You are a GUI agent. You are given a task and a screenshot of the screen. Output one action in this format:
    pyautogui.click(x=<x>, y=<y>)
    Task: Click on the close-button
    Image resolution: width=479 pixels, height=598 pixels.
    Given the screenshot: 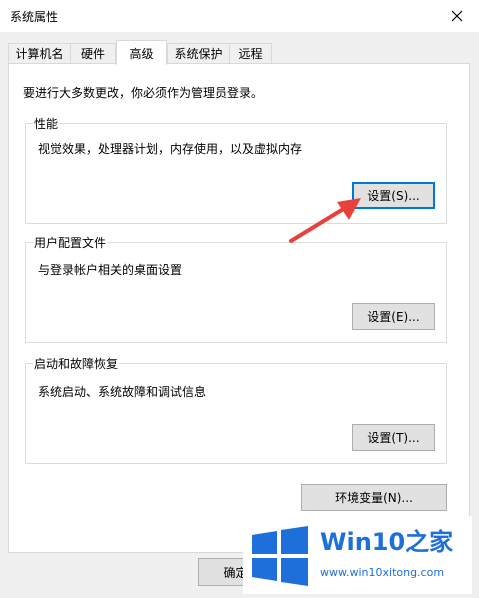 What is the action you would take?
    pyautogui.click(x=457, y=16)
    